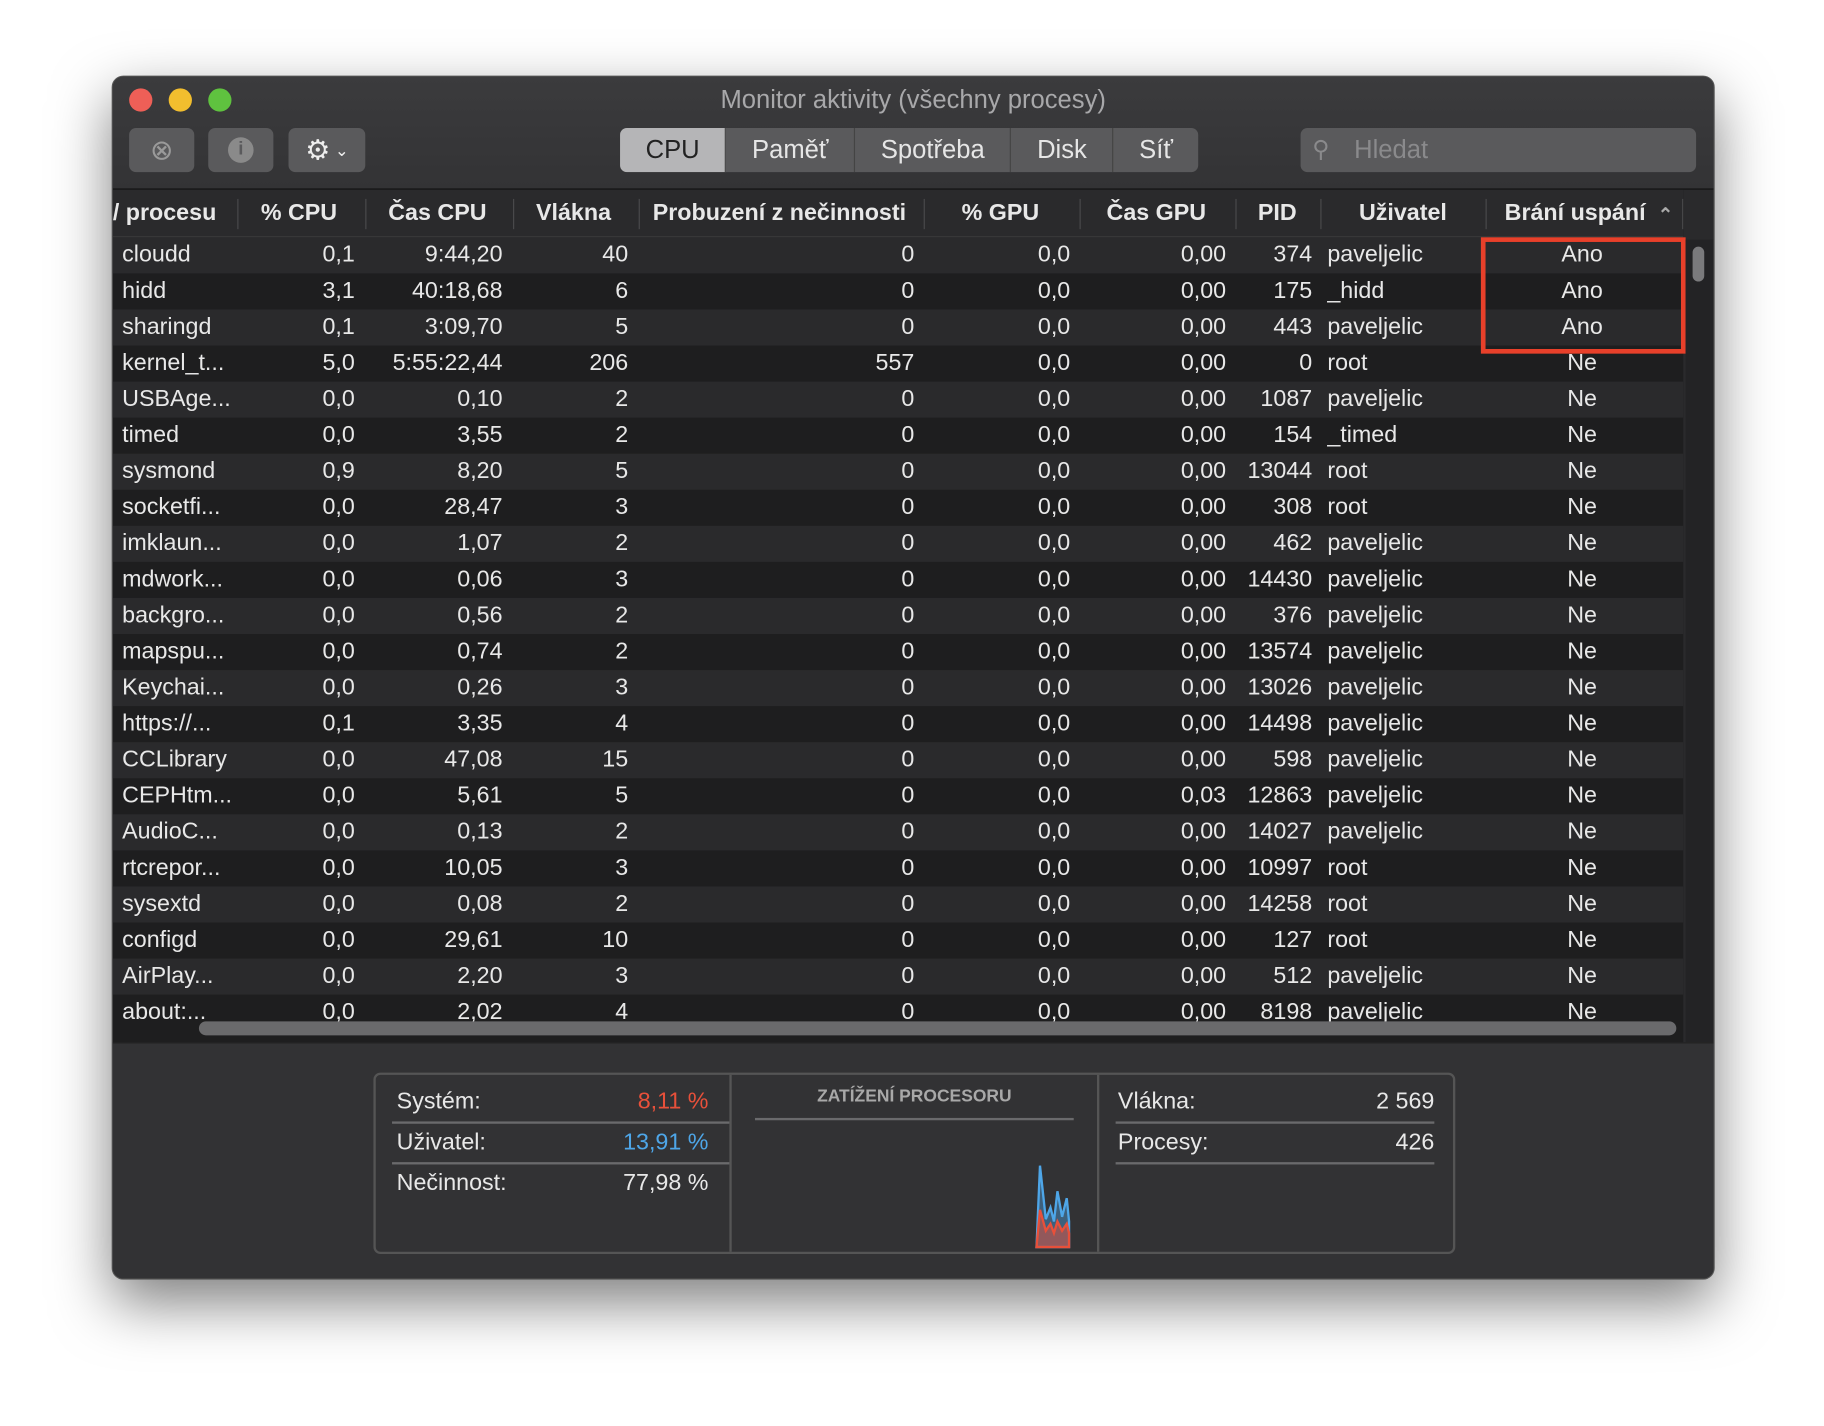 The width and height of the screenshot is (1824, 1426). Describe the element at coordinates (341, 149) in the screenshot. I see `chevron-down-icon: ⌄` at that location.